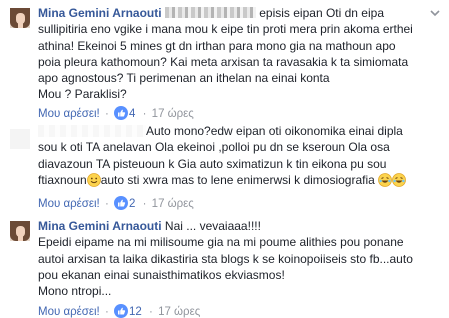 The image size is (449, 318). What do you see at coordinates (92, 131) in the screenshot?
I see `redacted-author` at bounding box center [92, 131].